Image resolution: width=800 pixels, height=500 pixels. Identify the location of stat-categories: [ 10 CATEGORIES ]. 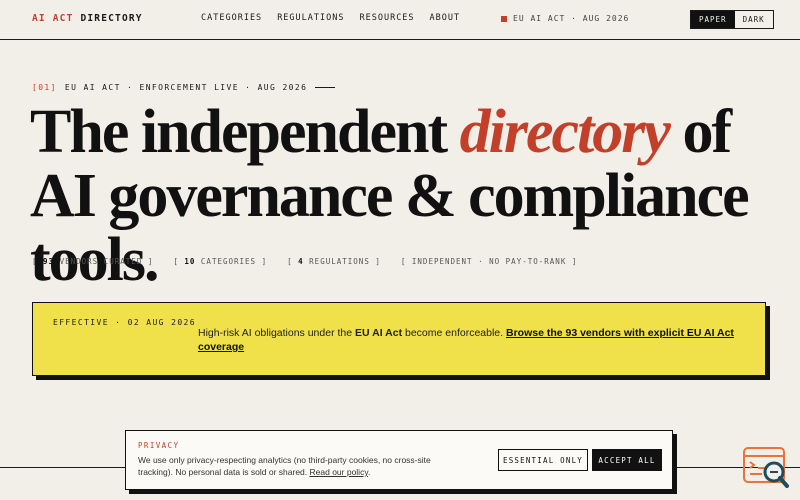
(220, 261).